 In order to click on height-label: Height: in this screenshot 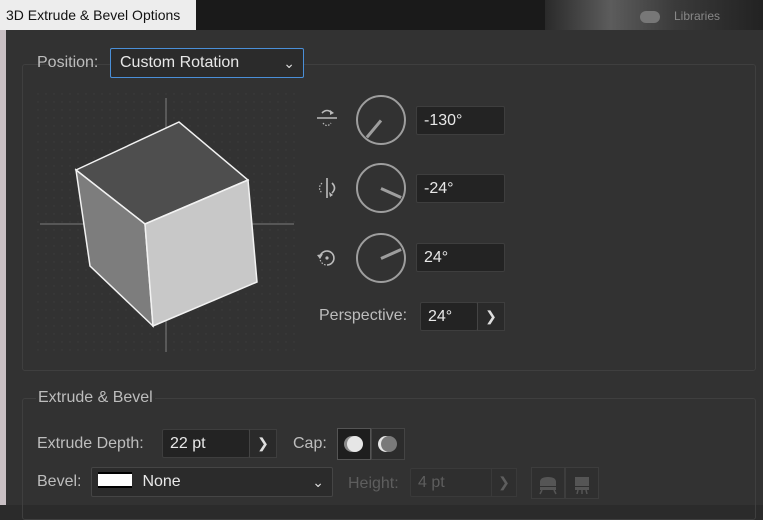, I will do `click(373, 483)`.